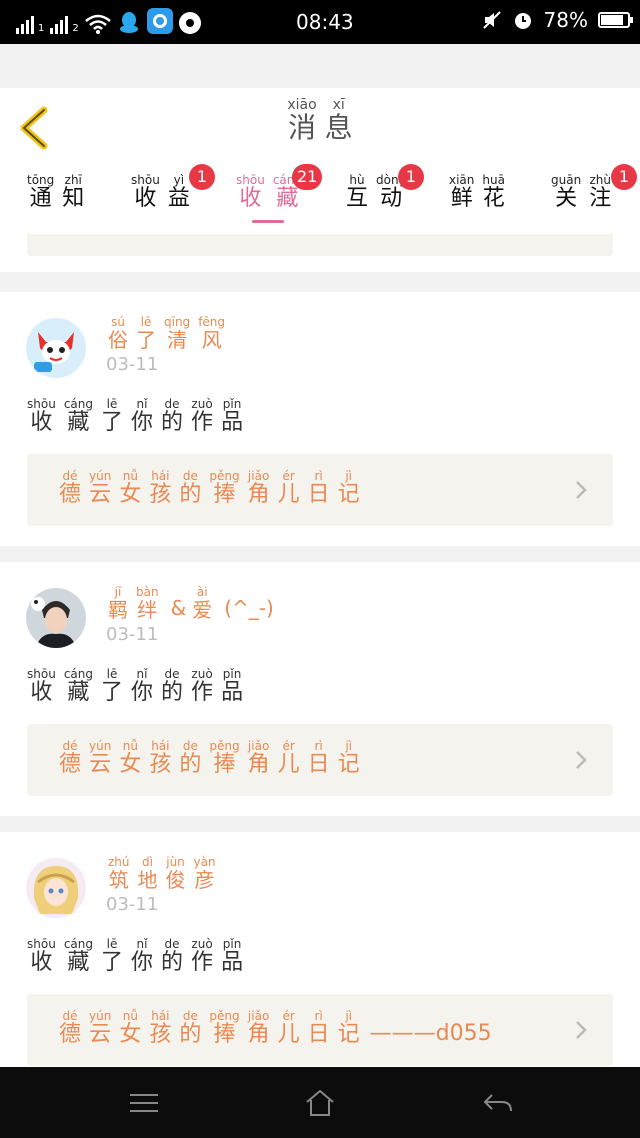 The height and width of the screenshot is (1138, 640). What do you see at coordinates (166, 333) in the screenshot?
I see `user-name: sú 俗 lē 了 qīng 清 fēng 风` at bounding box center [166, 333].